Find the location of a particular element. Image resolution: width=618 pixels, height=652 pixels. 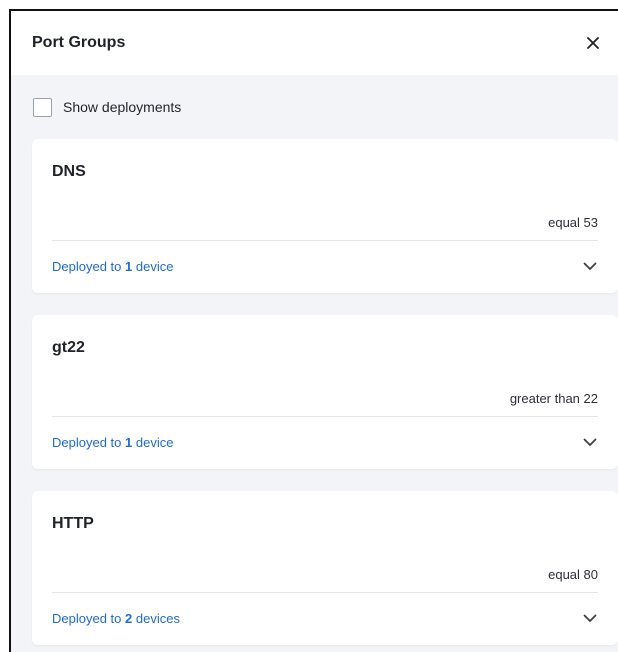

panel-header: Port Groups is located at coordinates (314, 43).